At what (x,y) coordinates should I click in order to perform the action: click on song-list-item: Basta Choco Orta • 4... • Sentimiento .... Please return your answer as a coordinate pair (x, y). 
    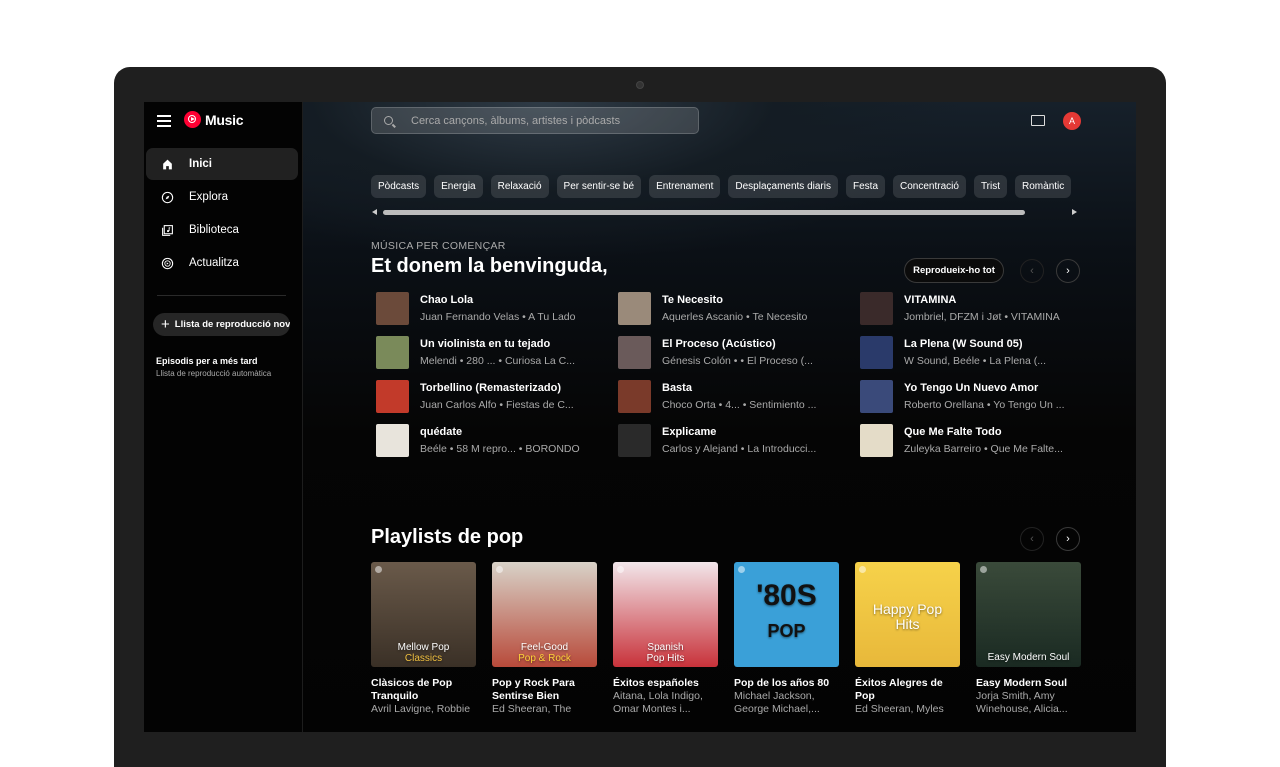
    Looking at the image, I should click on (733, 398).